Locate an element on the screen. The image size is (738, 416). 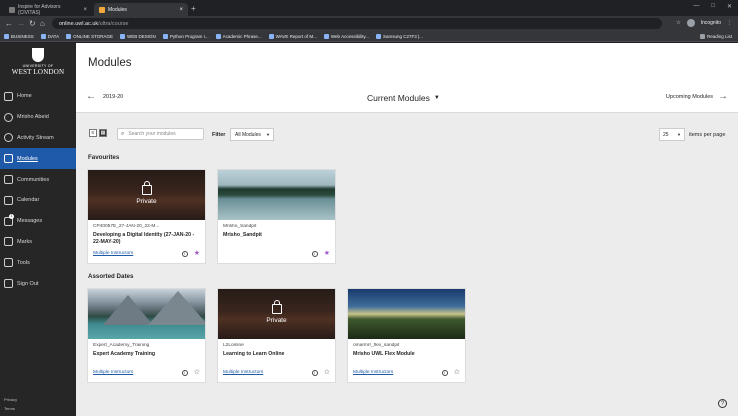
profile-label: Incognito is located at coordinates (711, 23).